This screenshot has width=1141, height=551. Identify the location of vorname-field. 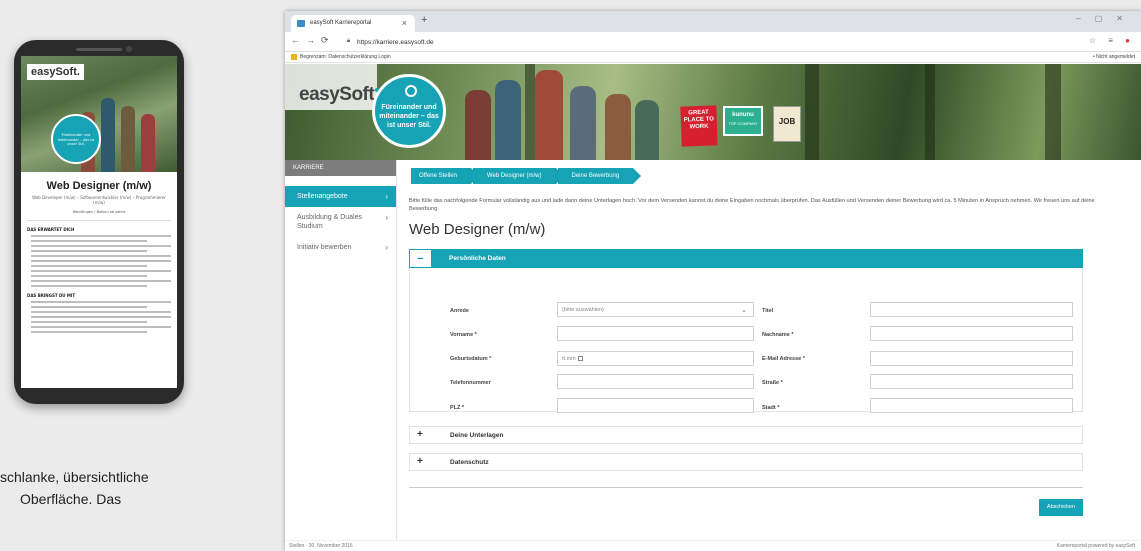
(655, 333).